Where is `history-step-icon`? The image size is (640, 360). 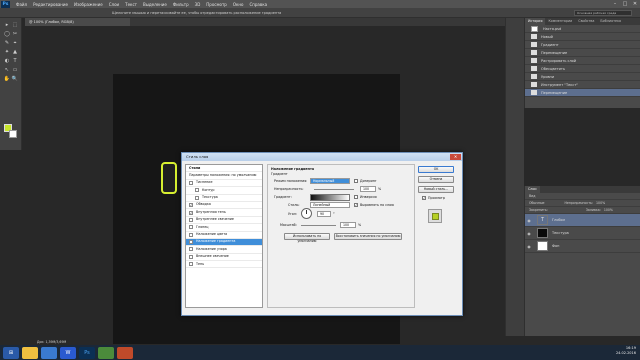
history-step-icon is located at coordinates (534, 60).